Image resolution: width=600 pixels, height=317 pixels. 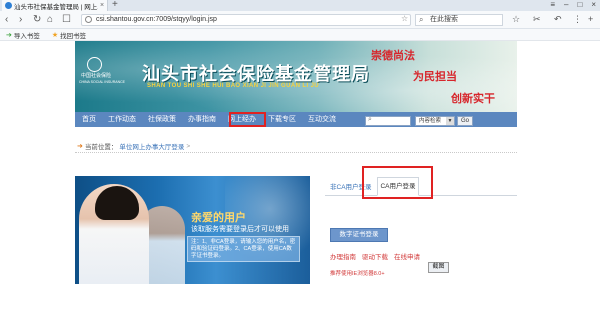 What do you see at coordinates (465, 121) in the screenshot?
I see `search-go-button: Go` at bounding box center [465, 121].